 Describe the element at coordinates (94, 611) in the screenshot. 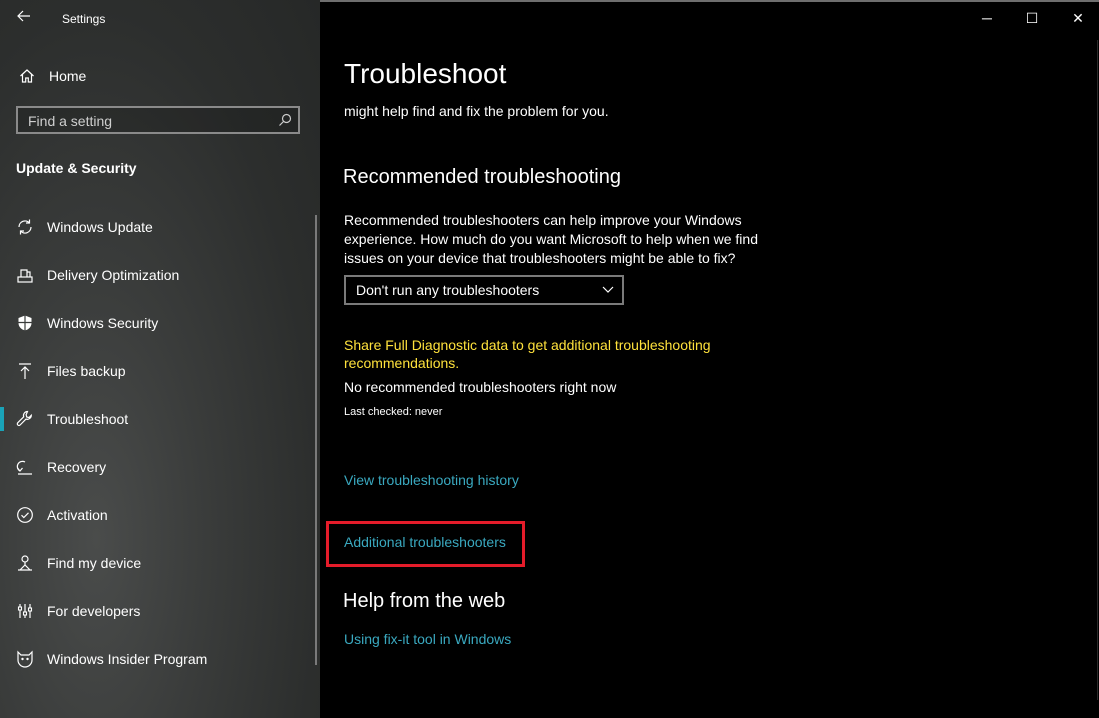

I see `sidebar-item-label: For developers` at that location.